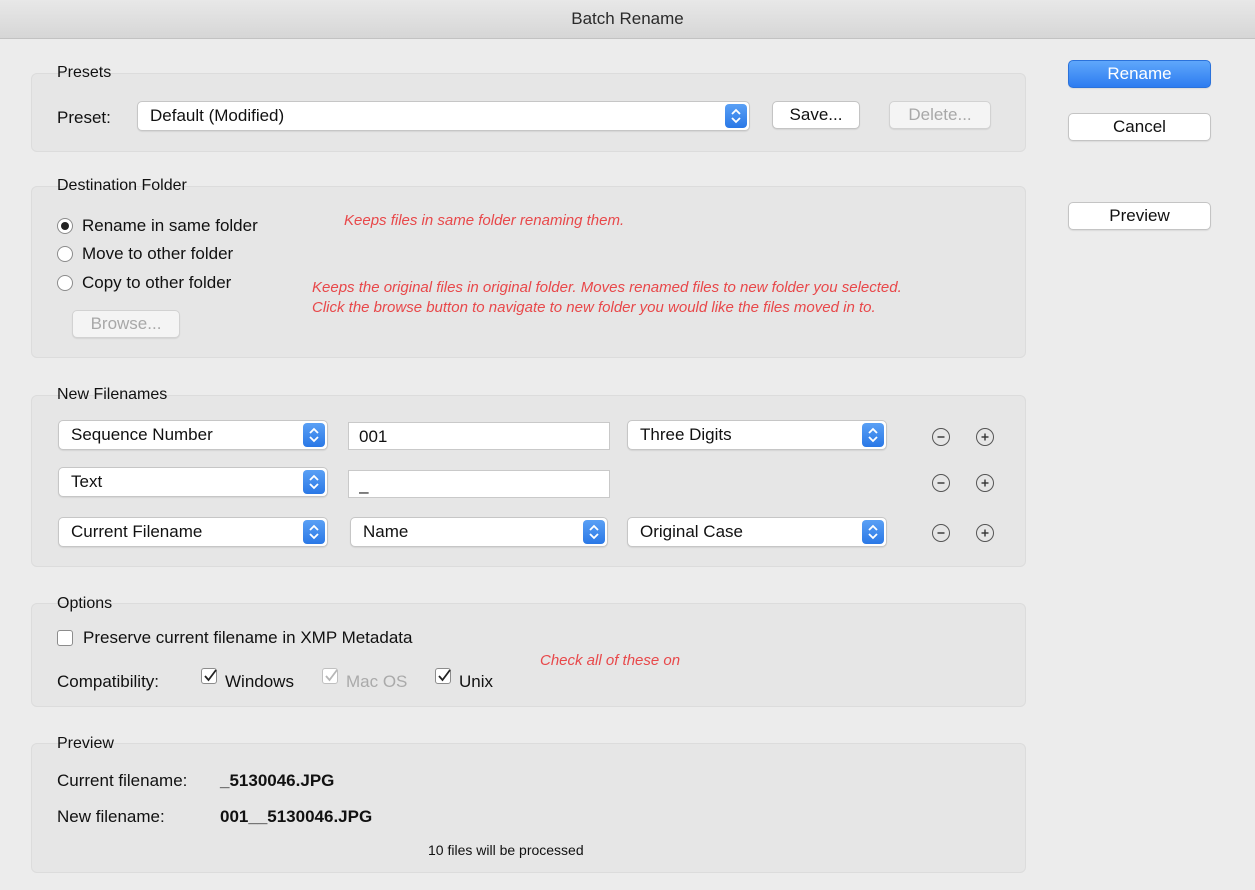  What do you see at coordinates (193, 482) in the screenshot?
I see `filename-part-type-select: Text` at bounding box center [193, 482].